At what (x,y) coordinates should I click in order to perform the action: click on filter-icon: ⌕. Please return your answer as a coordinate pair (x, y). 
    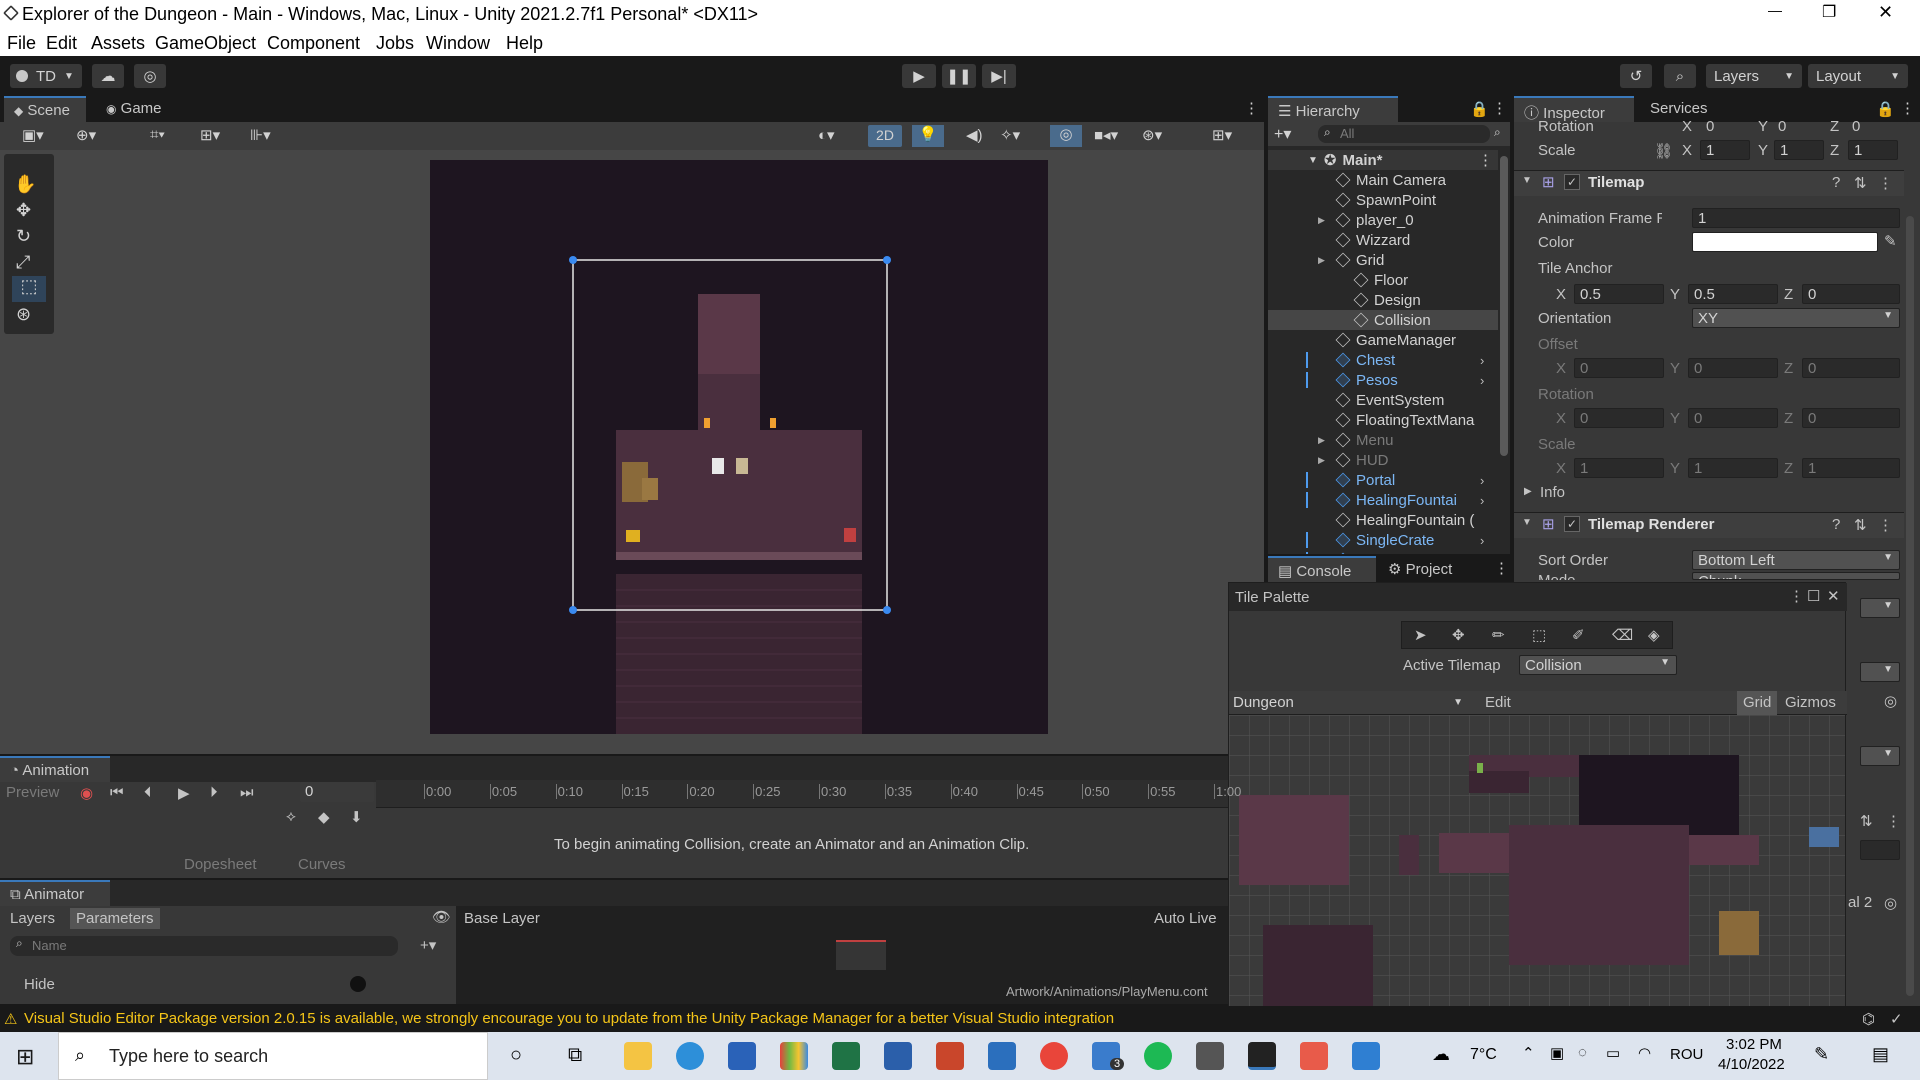
    Looking at the image, I should click on (1497, 132).